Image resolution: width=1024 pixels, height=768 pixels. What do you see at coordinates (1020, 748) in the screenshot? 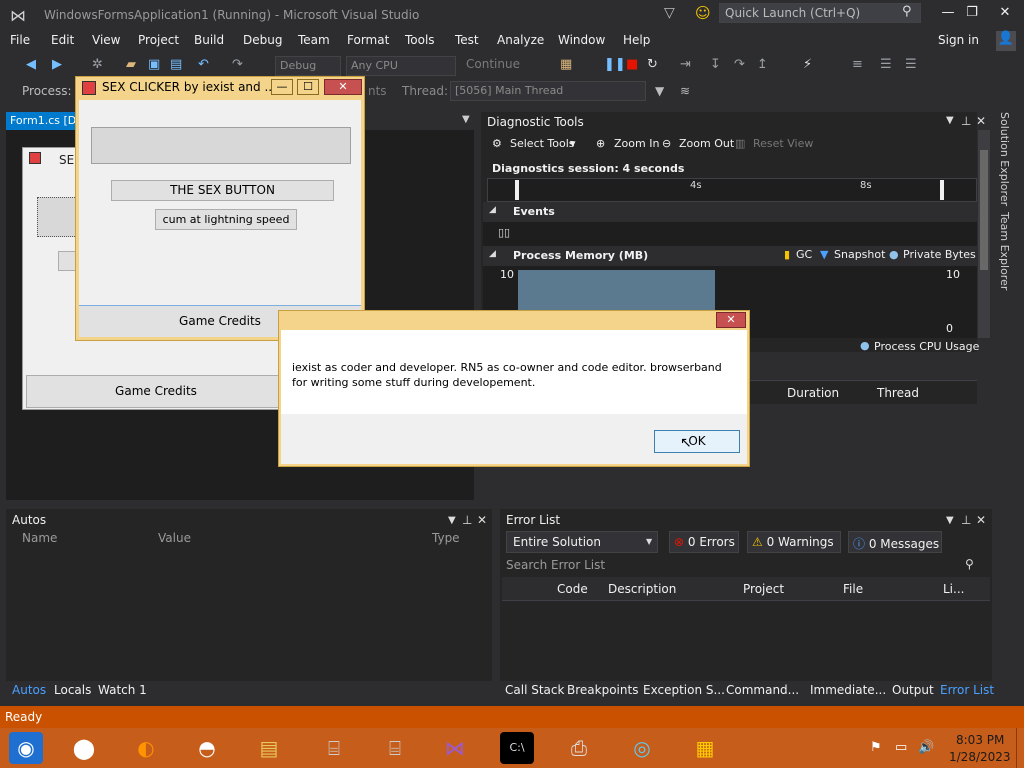
I see `show-desktop-button` at bounding box center [1020, 748].